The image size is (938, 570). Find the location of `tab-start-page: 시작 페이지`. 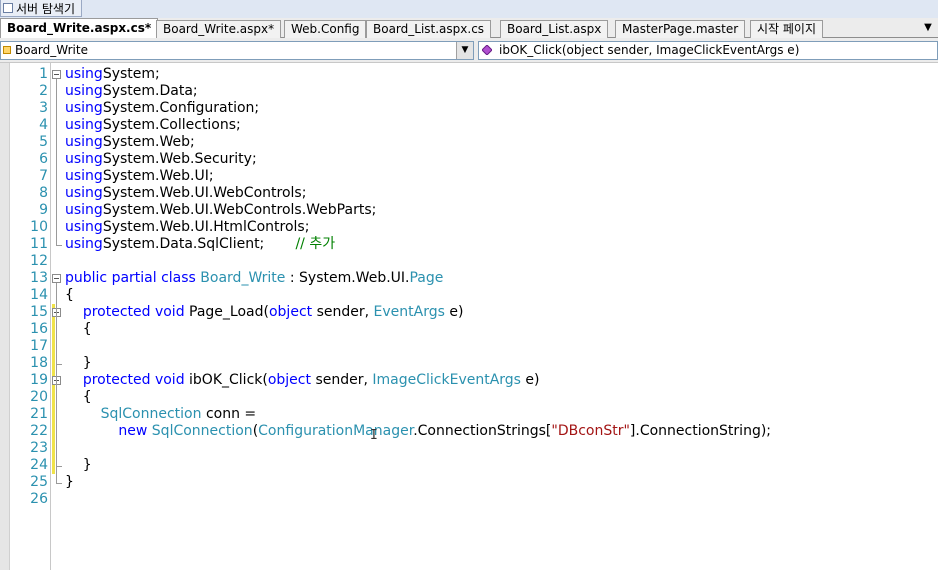

tab-start-page: 시작 페이지 is located at coordinates (787, 29).